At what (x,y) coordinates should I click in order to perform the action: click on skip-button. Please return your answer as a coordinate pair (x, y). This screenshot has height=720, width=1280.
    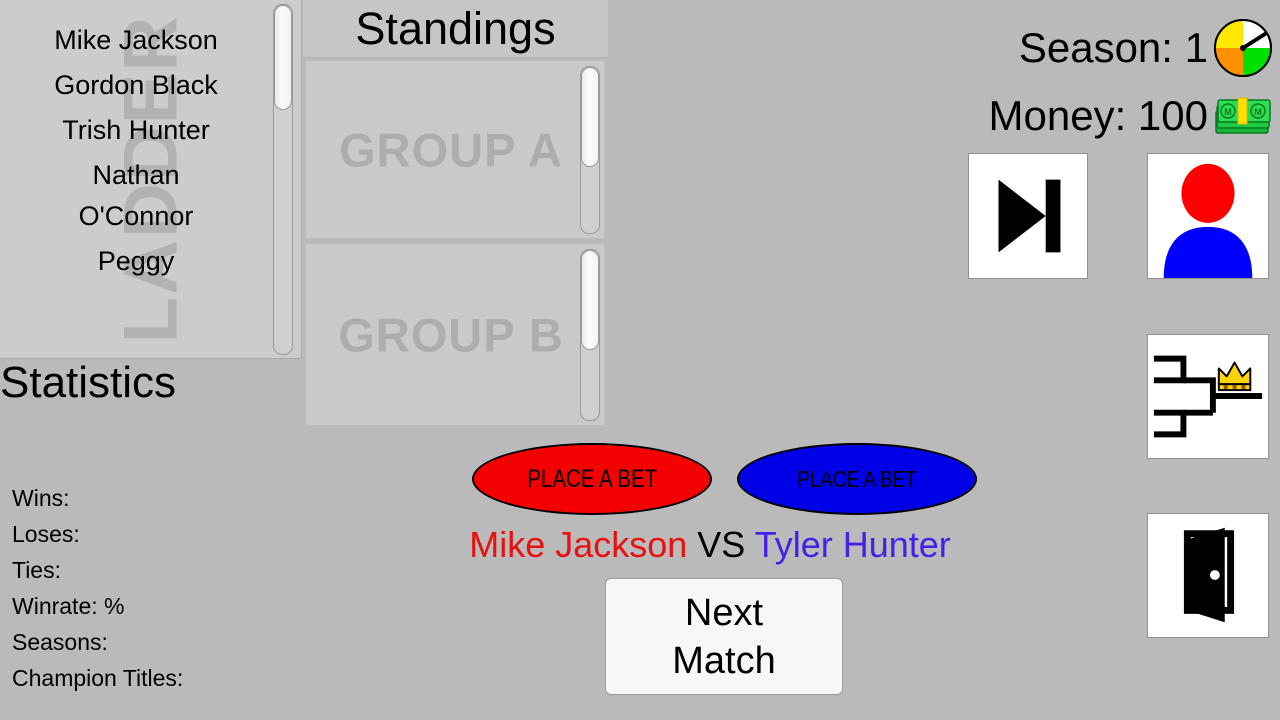
    Looking at the image, I should click on (1028, 216).